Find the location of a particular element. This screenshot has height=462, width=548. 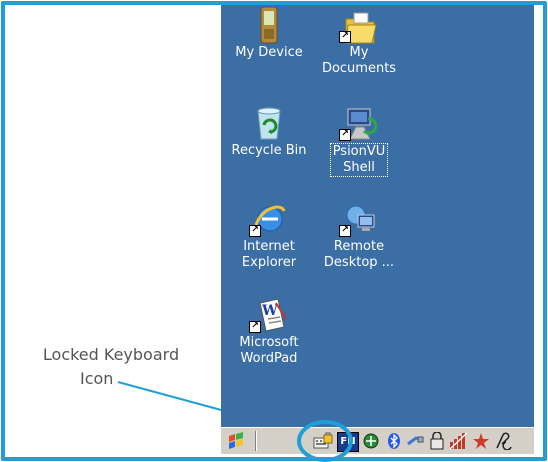

psionvu-shell-label-2: Shell is located at coordinates (359, 167).